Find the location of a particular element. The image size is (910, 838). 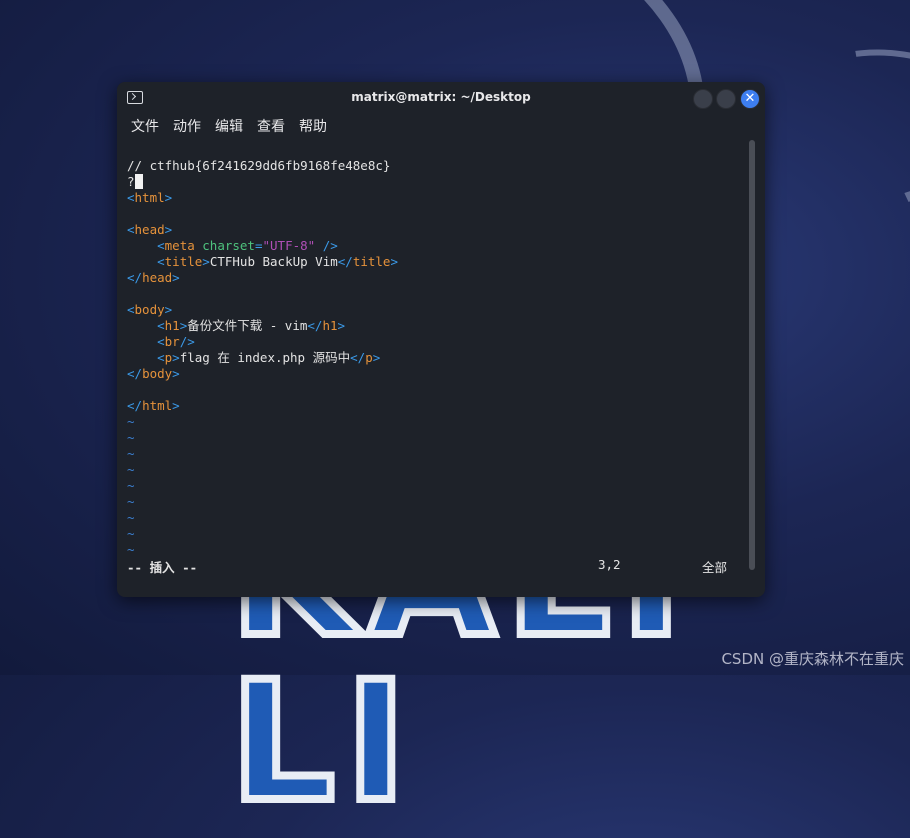

code-line: ? is located at coordinates (436, 182).